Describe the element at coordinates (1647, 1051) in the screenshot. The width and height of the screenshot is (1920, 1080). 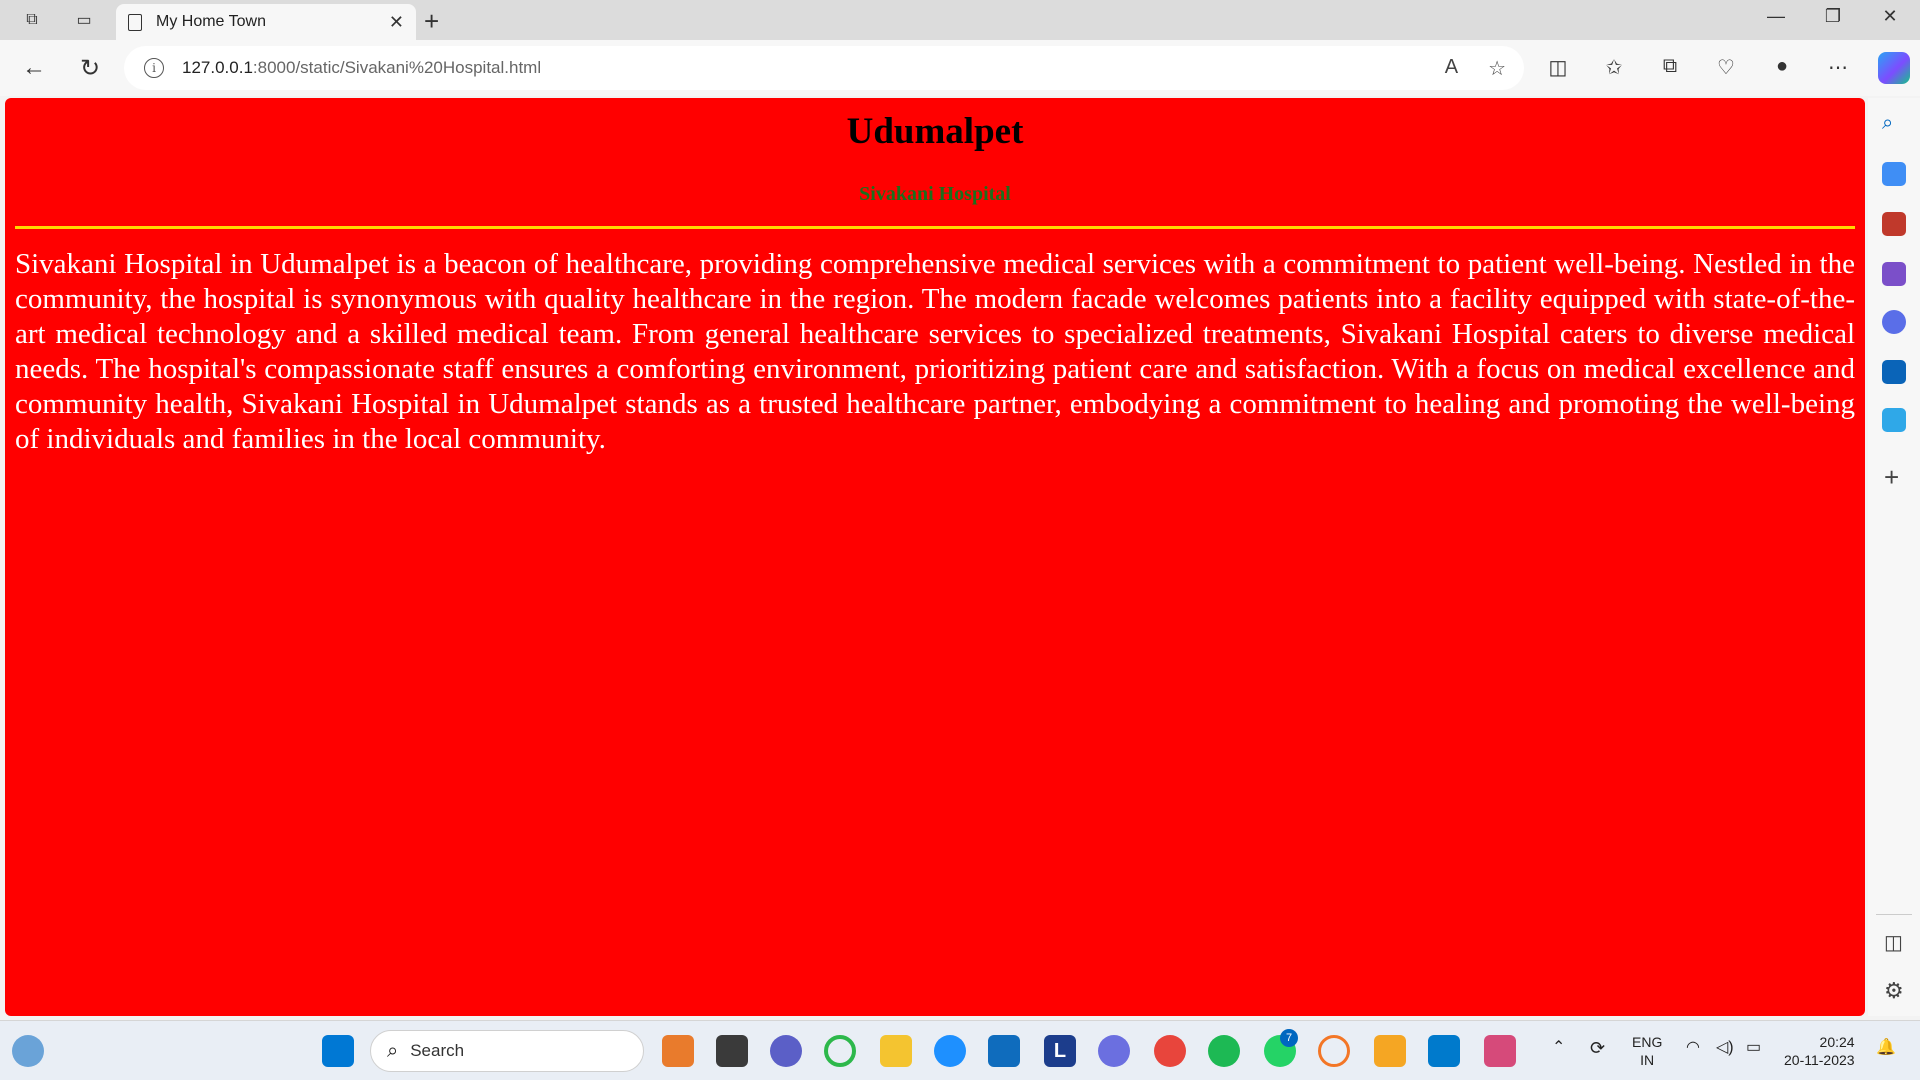
I see `language-indicator: ENG IN` at that location.